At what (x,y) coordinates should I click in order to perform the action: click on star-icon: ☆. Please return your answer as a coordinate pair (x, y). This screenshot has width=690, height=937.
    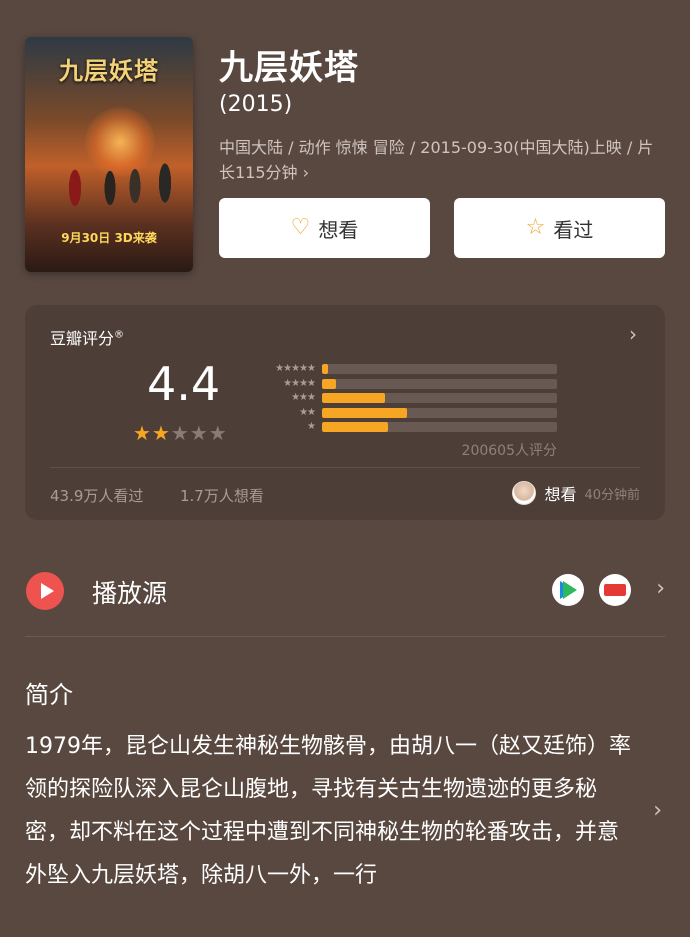
    Looking at the image, I should click on (535, 227).